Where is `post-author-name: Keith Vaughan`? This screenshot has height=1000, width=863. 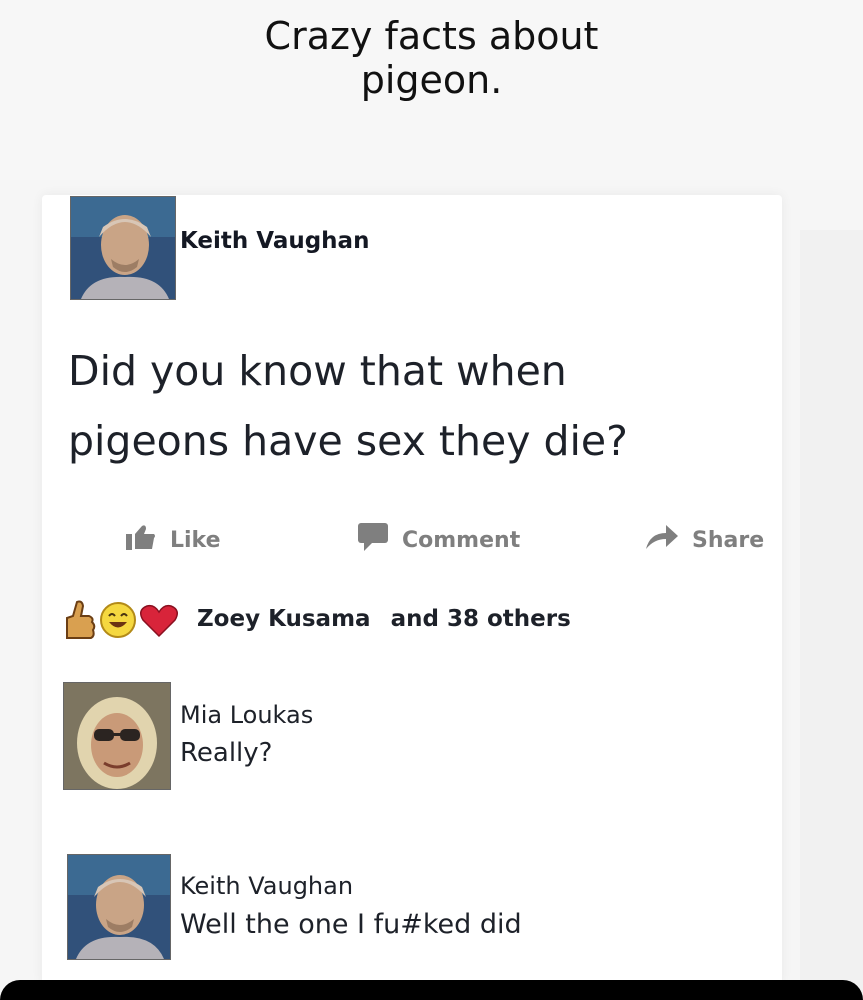
post-author-name: Keith Vaughan is located at coordinates (274, 241).